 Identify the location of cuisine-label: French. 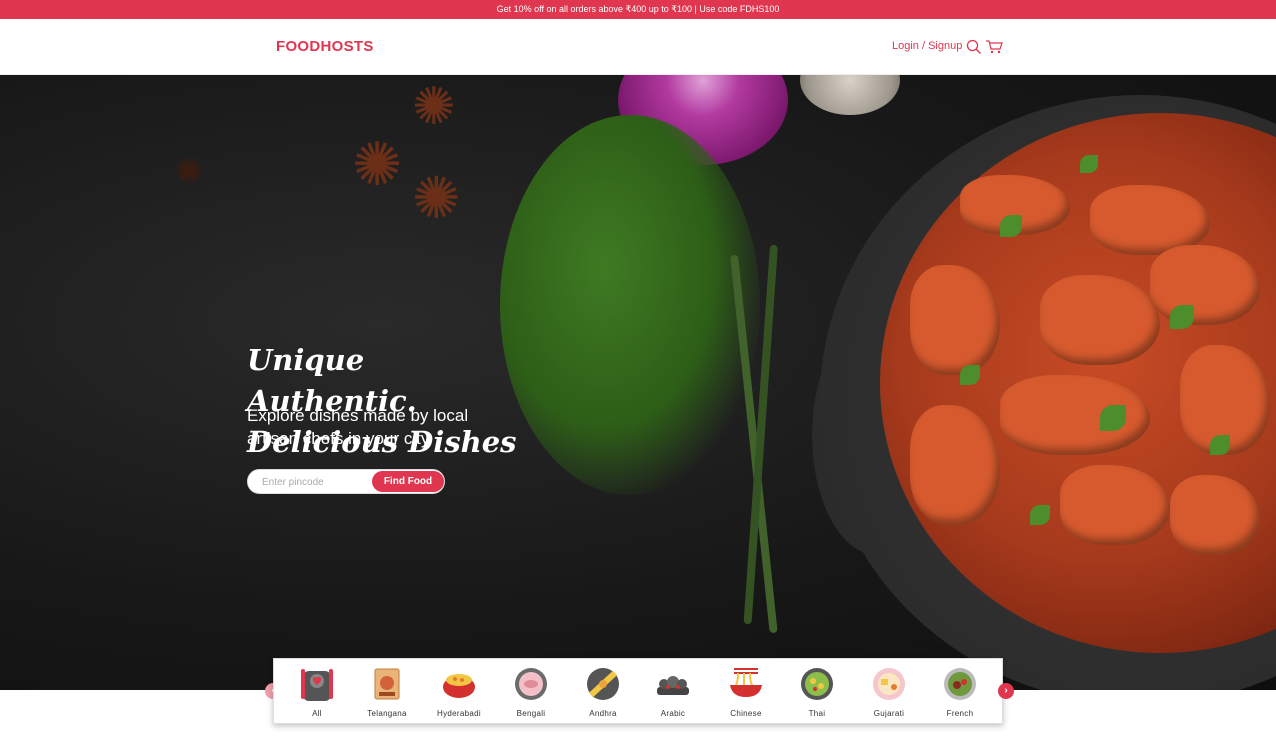
(960, 713).